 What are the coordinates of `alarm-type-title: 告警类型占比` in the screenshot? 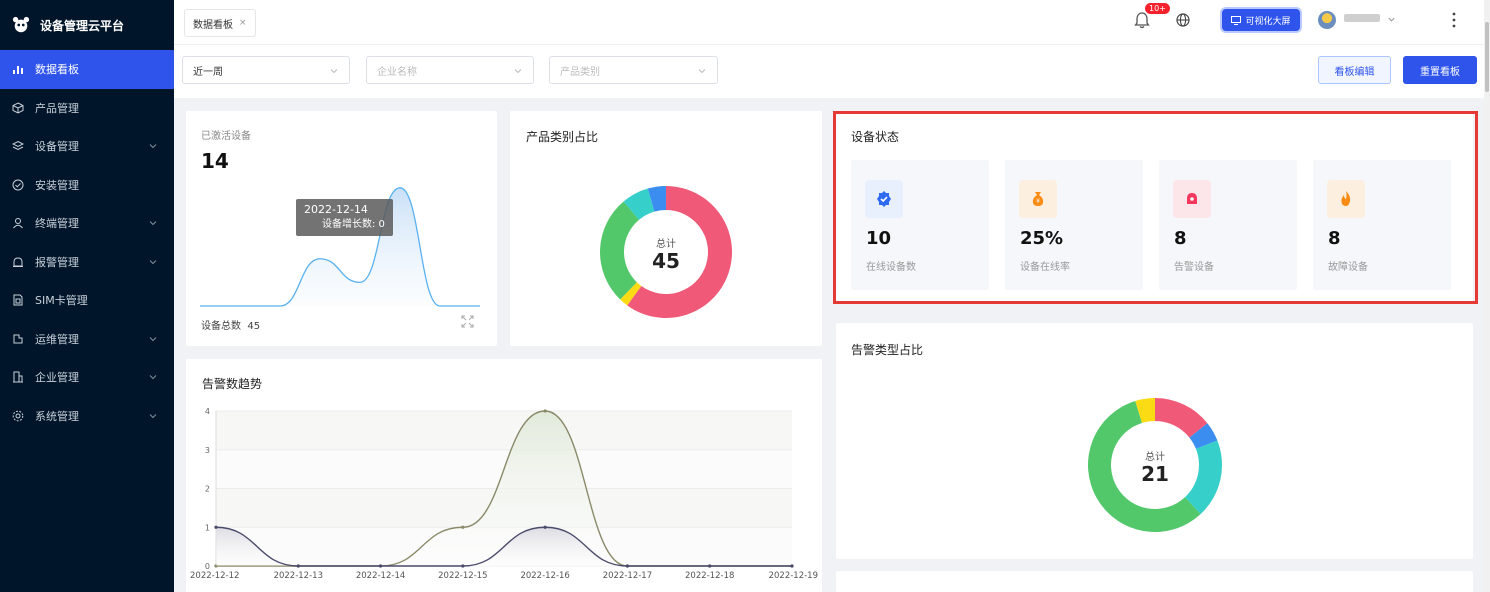 It's located at (887, 350).